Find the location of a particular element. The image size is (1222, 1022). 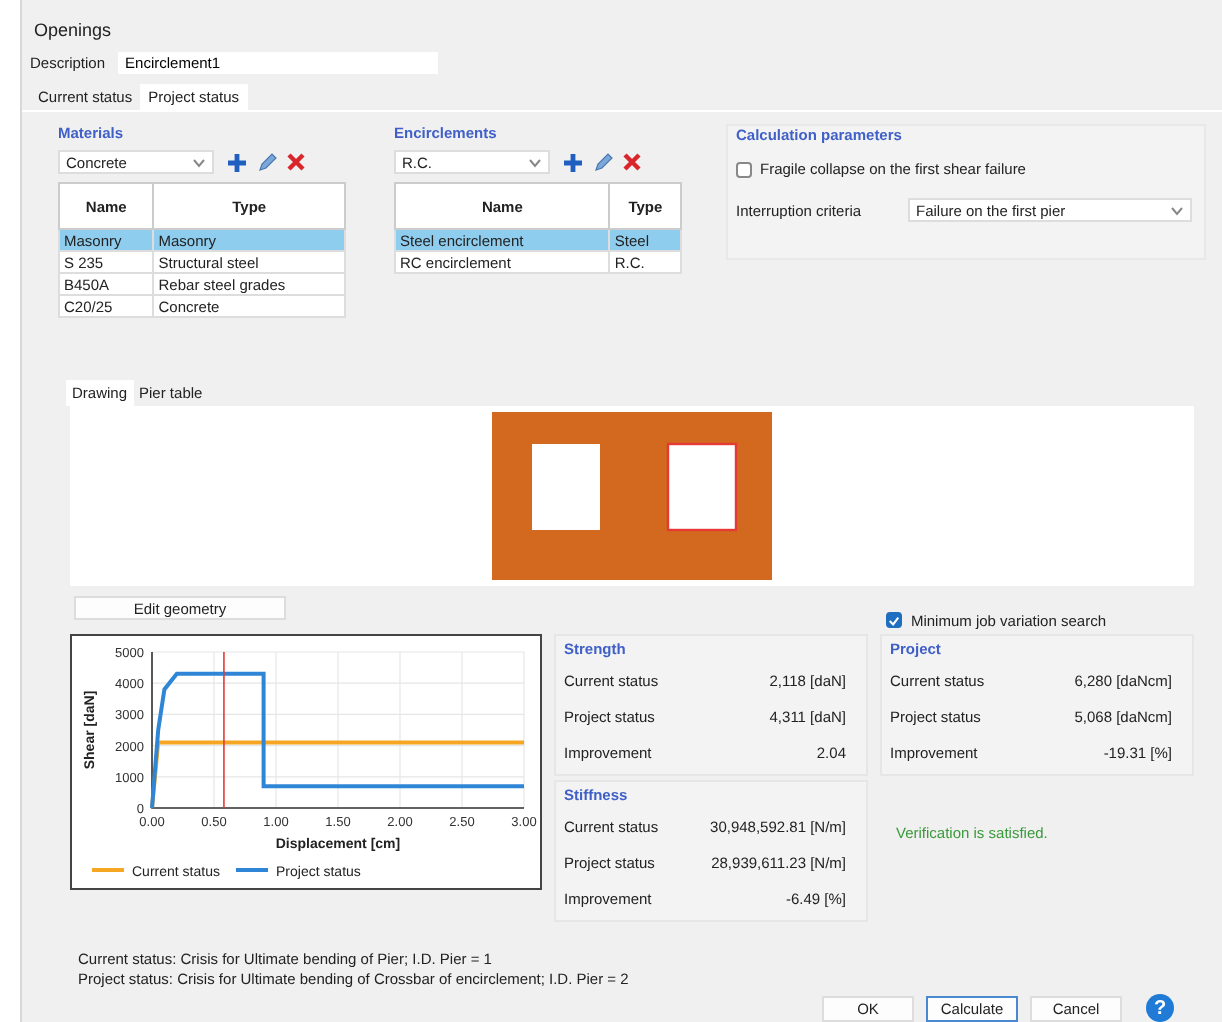

help-icon: ? is located at coordinates (1160, 1008).